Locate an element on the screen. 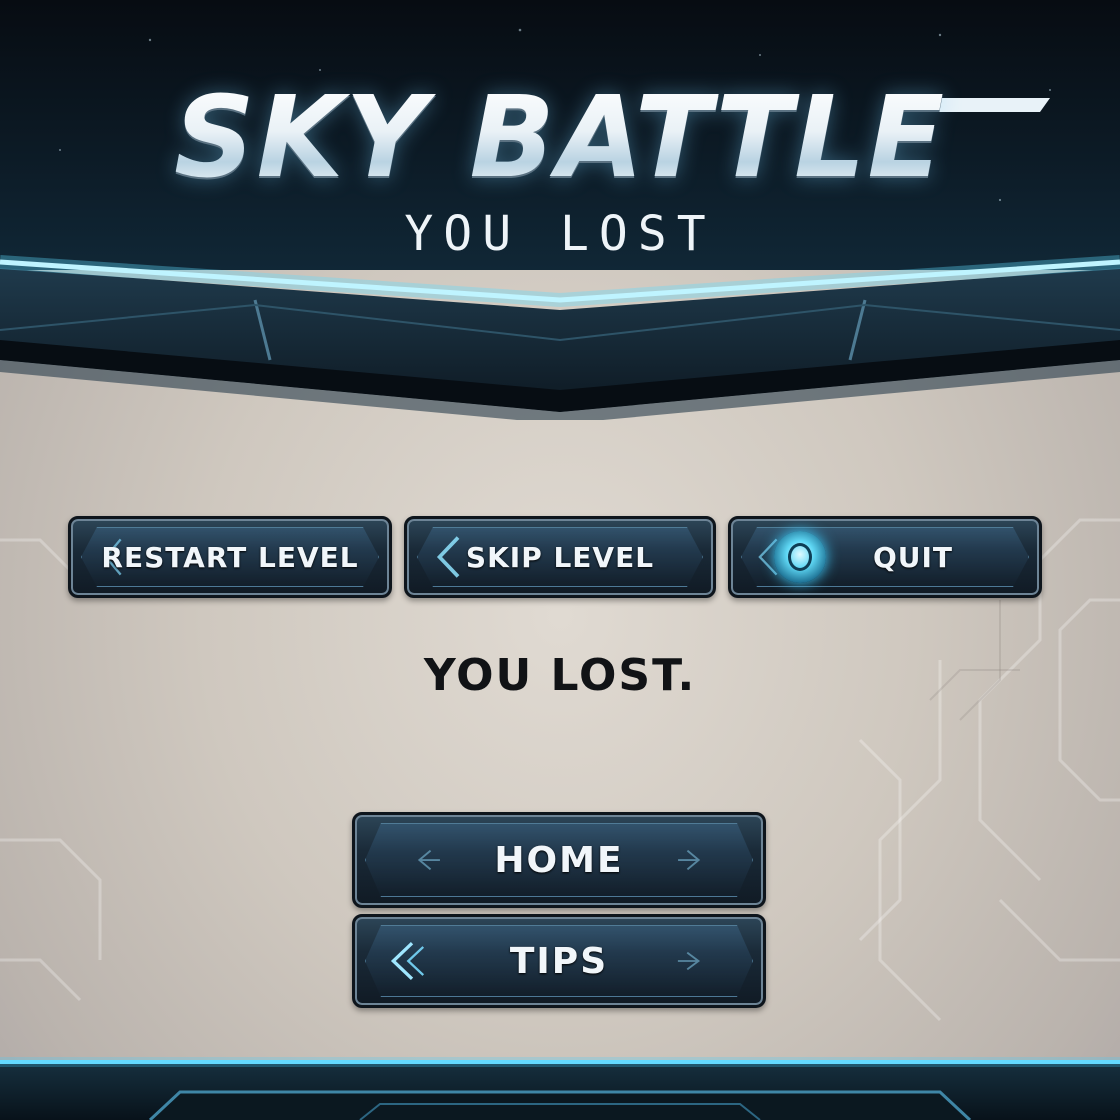  skip-level-button: SKIP LEVEL is located at coordinates (560, 557).